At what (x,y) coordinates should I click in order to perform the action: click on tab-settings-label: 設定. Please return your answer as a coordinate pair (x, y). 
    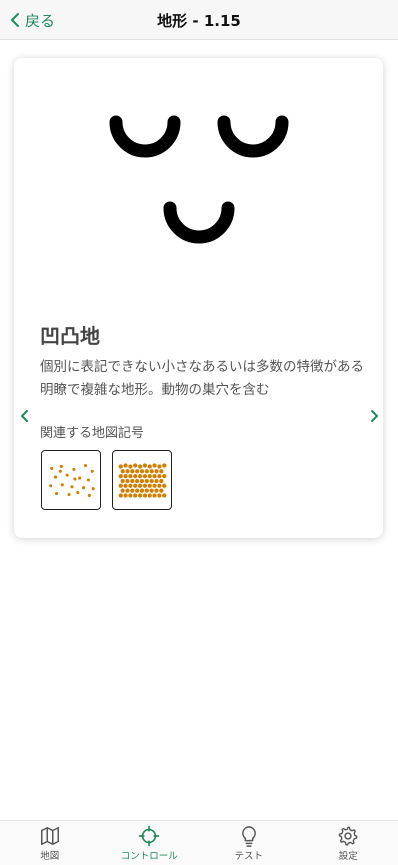
    Looking at the image, I should click on (348, 856).